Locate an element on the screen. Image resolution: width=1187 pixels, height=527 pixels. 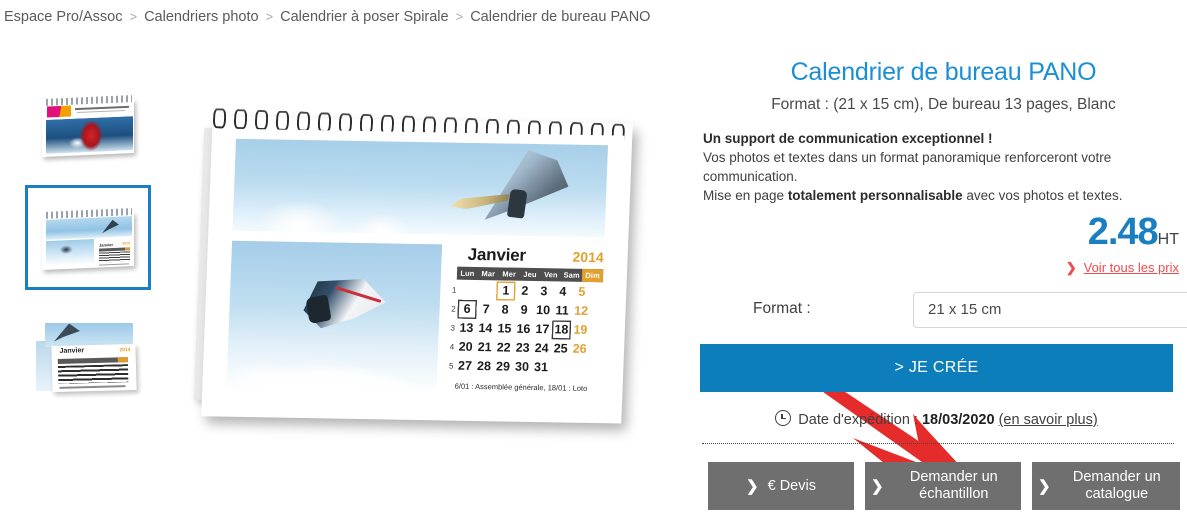
calendar-day: 4 is located at coordinates (563, 291).